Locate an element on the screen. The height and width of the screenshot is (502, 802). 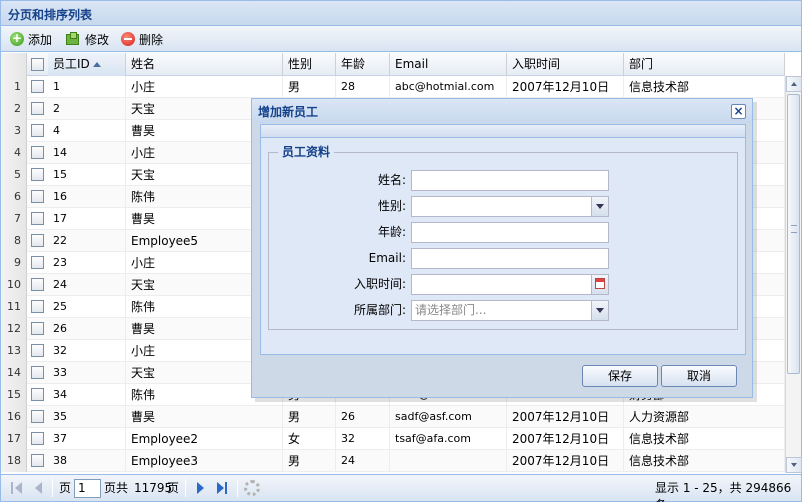
edit-button: 修改 is located at coordinates (87, 39).